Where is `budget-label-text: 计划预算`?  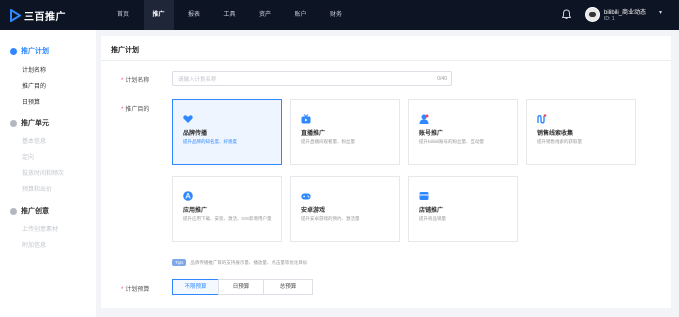
budget-label-text: 计划预算 is located at coordinates (137, 290).